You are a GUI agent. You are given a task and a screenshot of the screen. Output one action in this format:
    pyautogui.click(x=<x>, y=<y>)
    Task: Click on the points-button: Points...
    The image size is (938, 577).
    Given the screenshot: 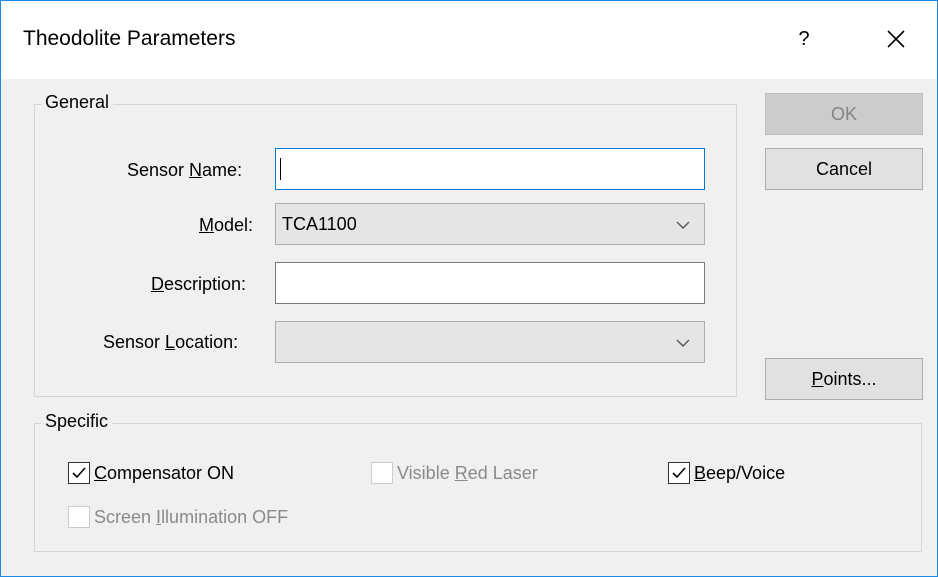 What is the action you would take?
    pyautogui.click(x=844, y=379)
    